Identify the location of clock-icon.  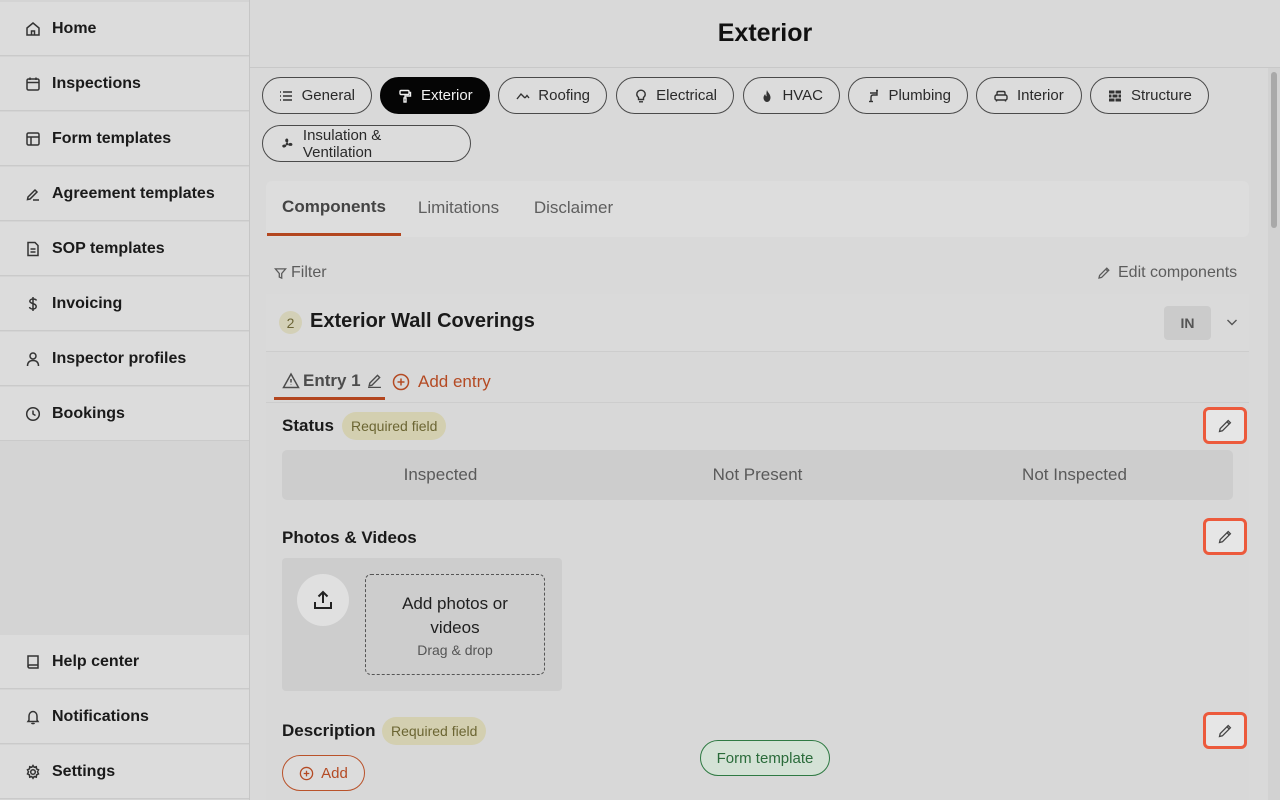
(33, 414).